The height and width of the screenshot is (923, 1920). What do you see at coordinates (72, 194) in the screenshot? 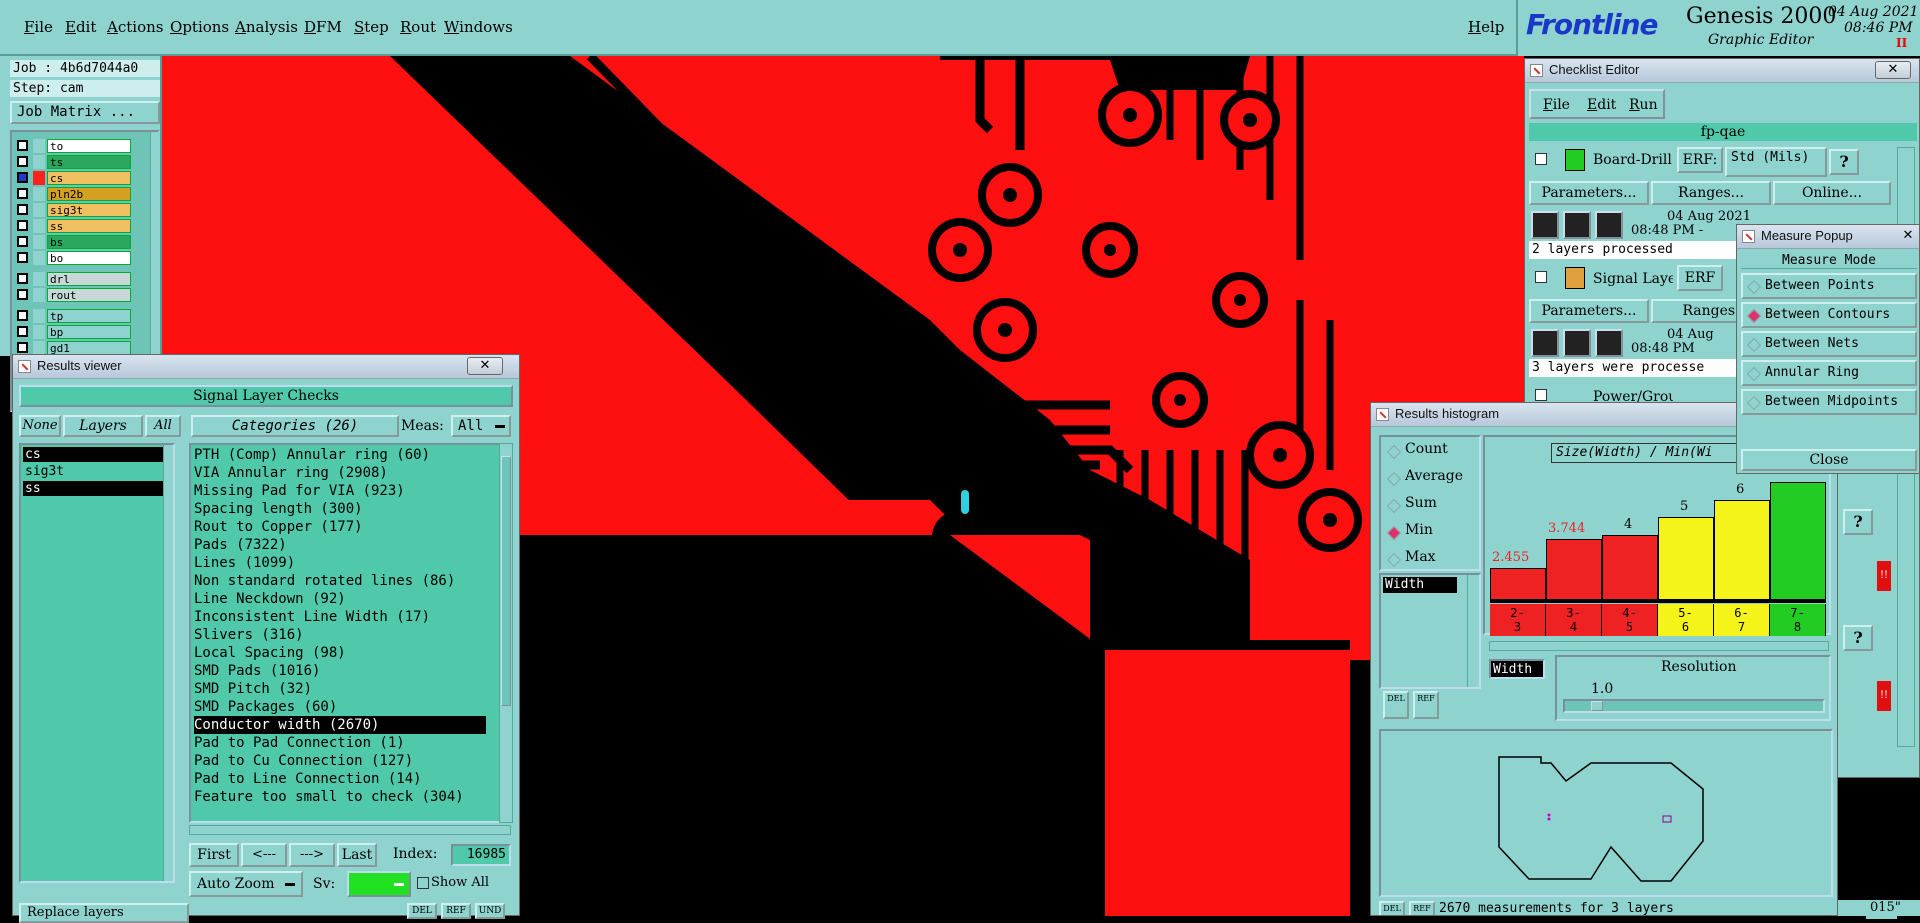
I see `layer-row-pln2b: pln2b` at bounding box center [72, 194].